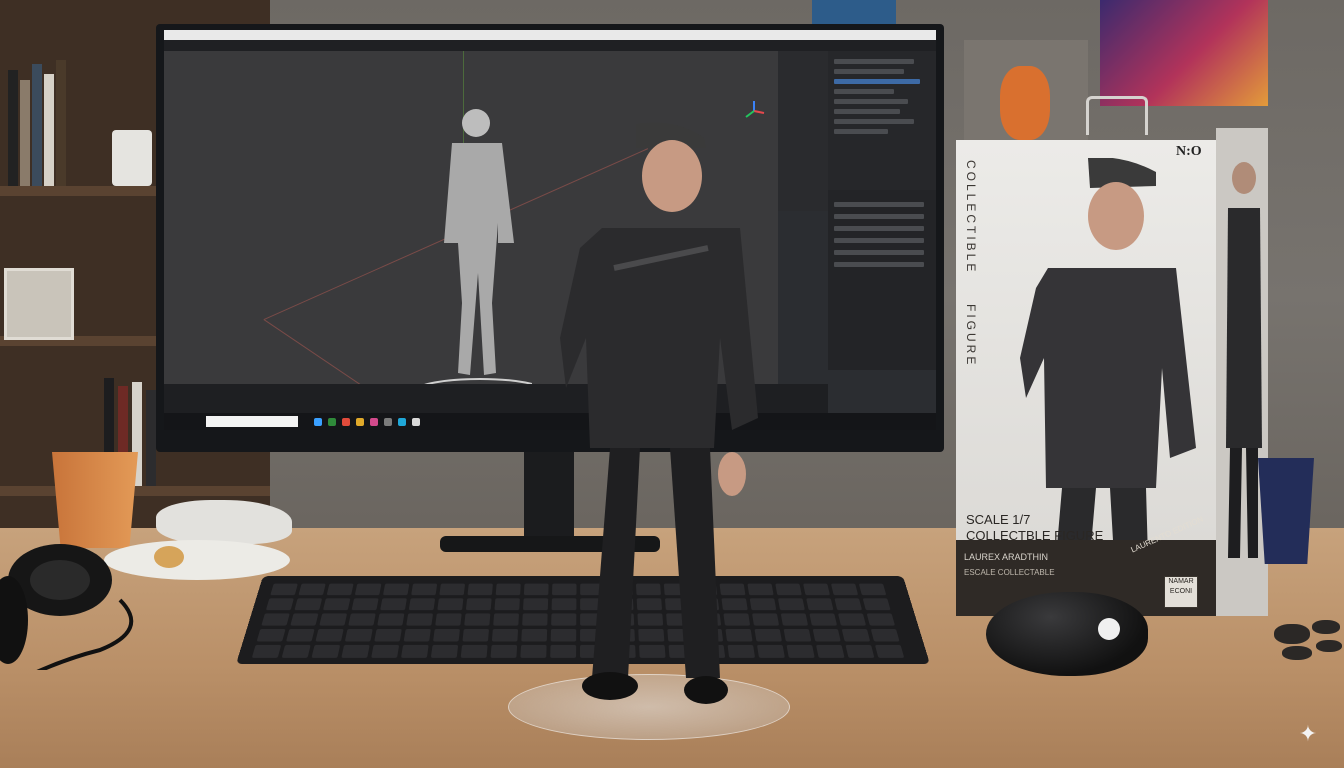 The height and width of the screenshot is (768, 1344). Describe the element at coordinates (971, 336) in the screenshot. I see `box-vertical-text-2: FIGURE` at that location.